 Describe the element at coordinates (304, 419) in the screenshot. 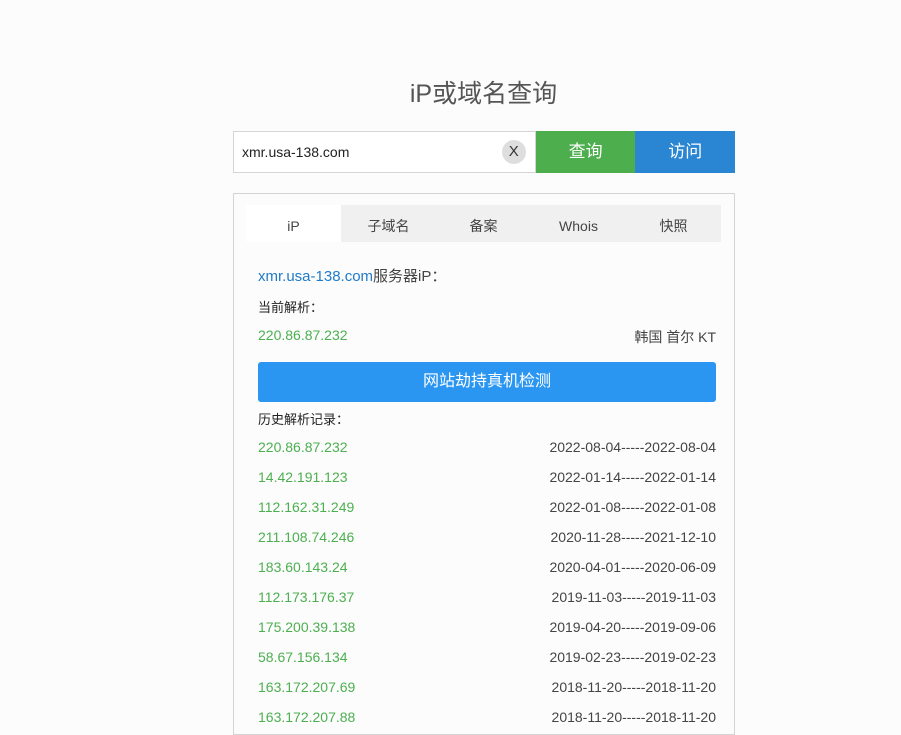

I see `history-label: 历史解析记录：` at that location.